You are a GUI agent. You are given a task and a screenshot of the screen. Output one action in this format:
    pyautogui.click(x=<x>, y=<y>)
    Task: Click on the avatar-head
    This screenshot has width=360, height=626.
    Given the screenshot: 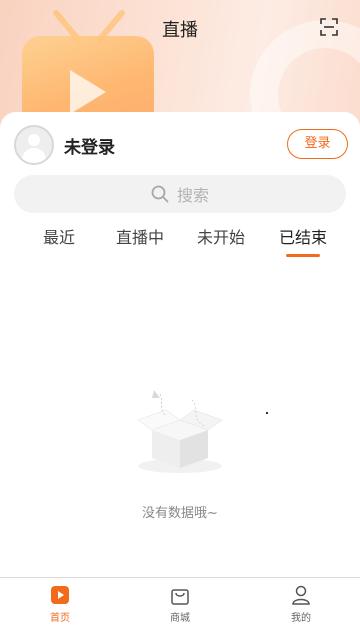 What is the action you would take?
    pyautogui.click(x=34, y=140)
    